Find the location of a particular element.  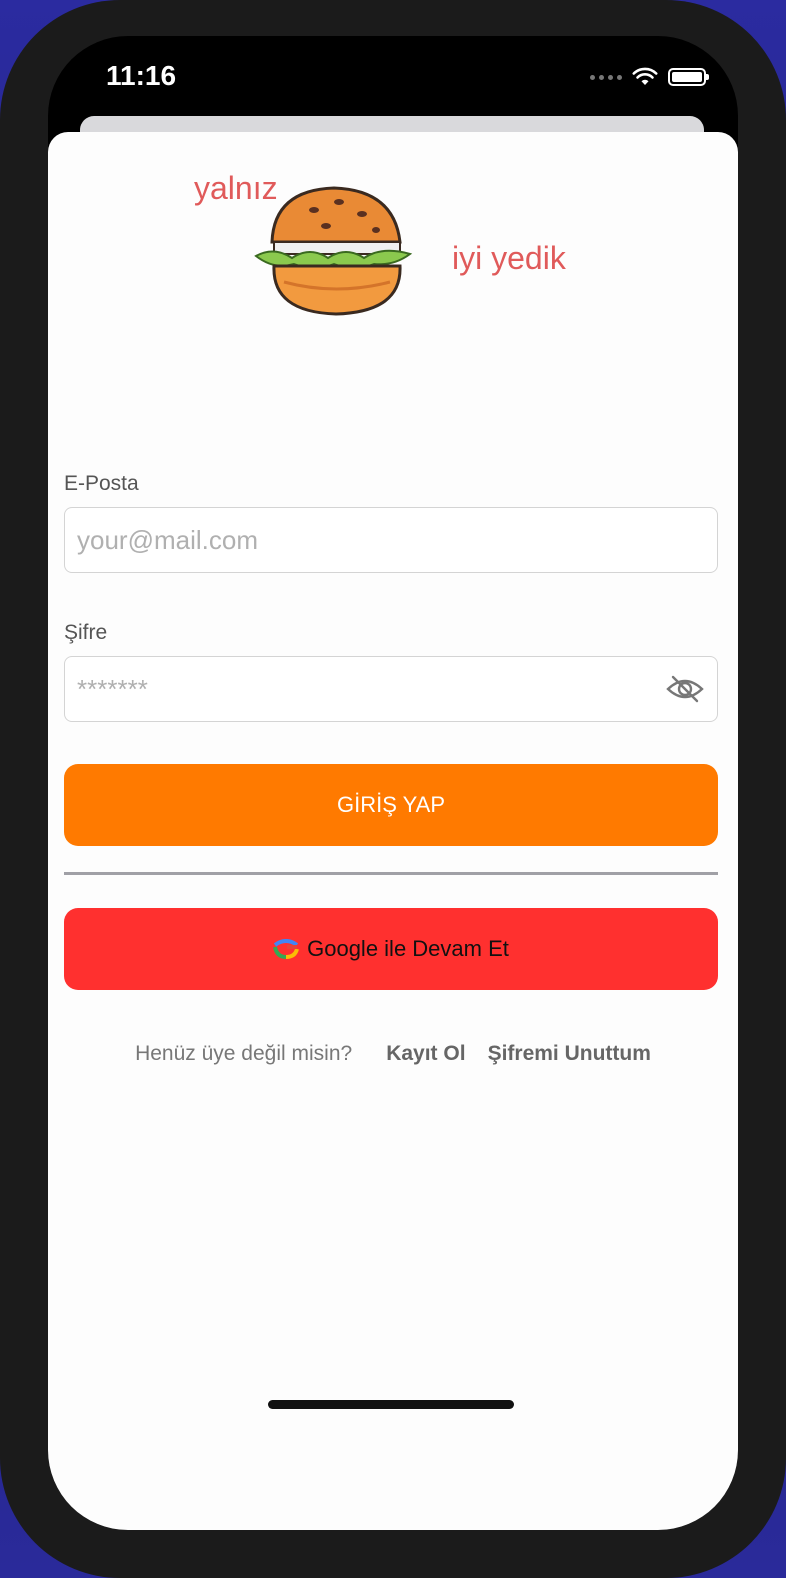

burger-icon is located at coordinates (333, 251).